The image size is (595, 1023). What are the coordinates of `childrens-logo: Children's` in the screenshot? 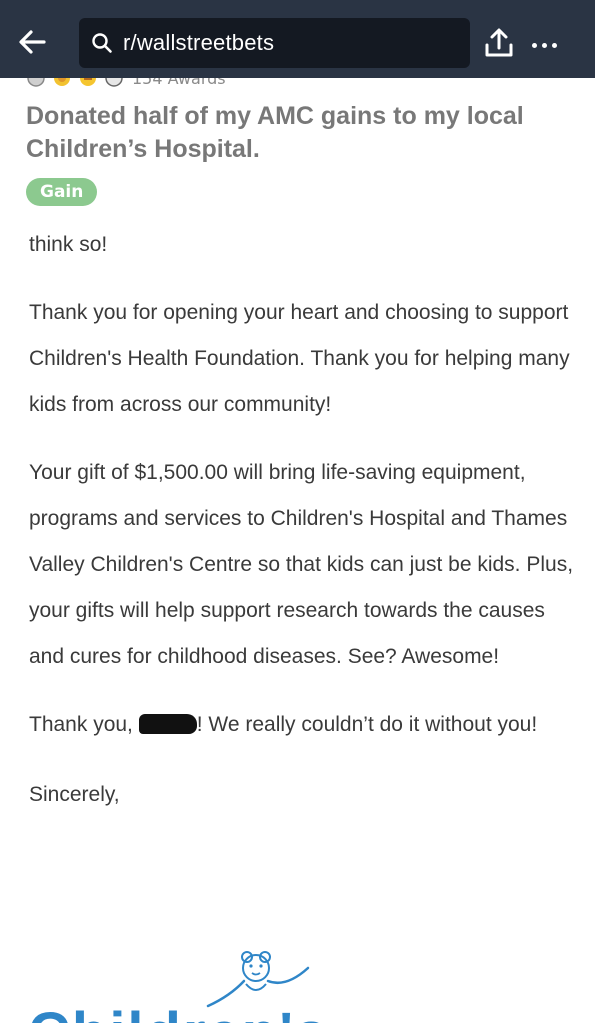 It's located at (186, 985).